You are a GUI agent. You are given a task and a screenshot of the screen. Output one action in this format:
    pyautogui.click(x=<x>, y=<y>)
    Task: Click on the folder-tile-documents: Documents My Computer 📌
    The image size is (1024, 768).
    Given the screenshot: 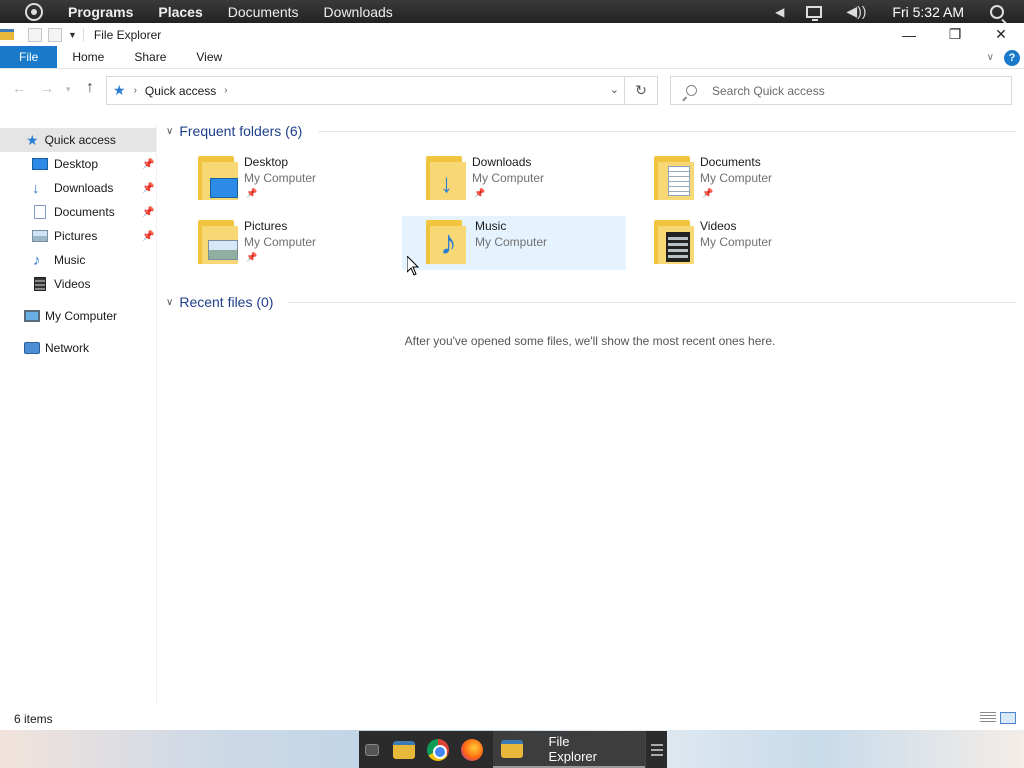 What is the action you would take?
    pyautogui.click(x=766, y=179)
    